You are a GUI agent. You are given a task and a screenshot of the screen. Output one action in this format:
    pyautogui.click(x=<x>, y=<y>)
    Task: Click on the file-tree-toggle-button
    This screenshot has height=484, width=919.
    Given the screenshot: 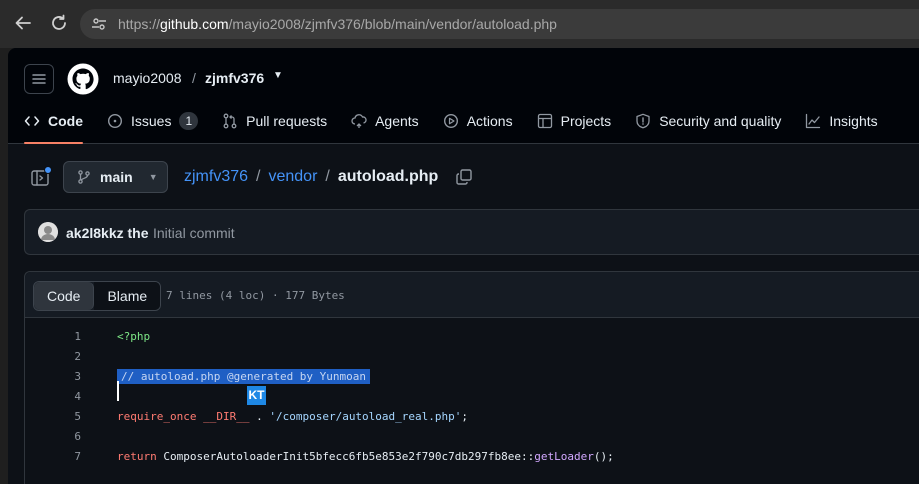 What is the action you would take?
    pyautogui.click(x=41, y=177)
    